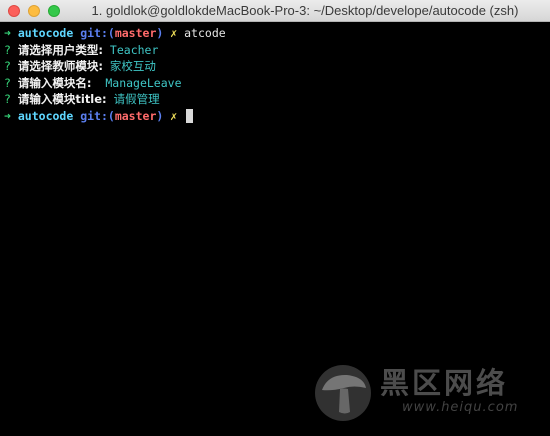 The width and height of the screenshot is (550, 436). Describe the element at coordinates (275, 33) in the screenshot. I see `prompt-line: ➜ autocode git:(master) ✗ atcode` at that location.